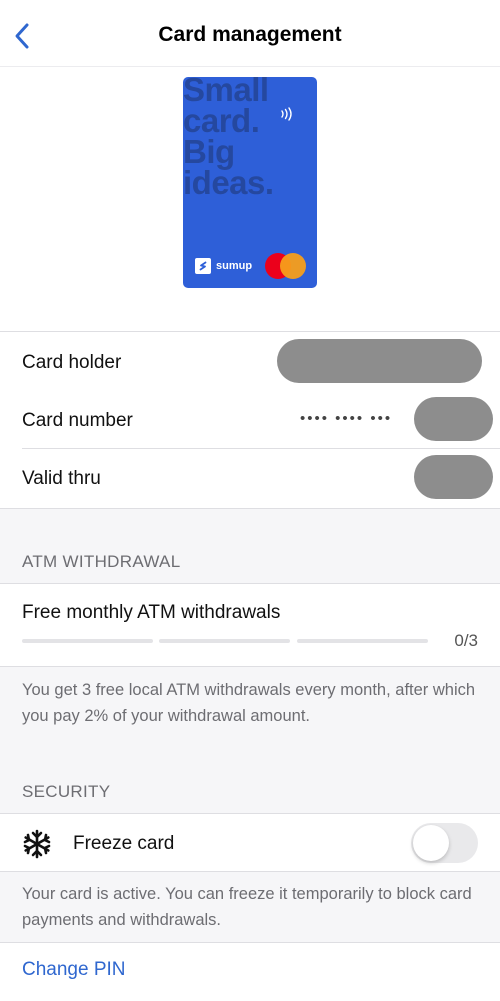 The image size is (500, 1001). What do you see at coordinates (77, 420) in the screenshot?
I see `card-number-label: Card number` at bounding box center [77, 420].